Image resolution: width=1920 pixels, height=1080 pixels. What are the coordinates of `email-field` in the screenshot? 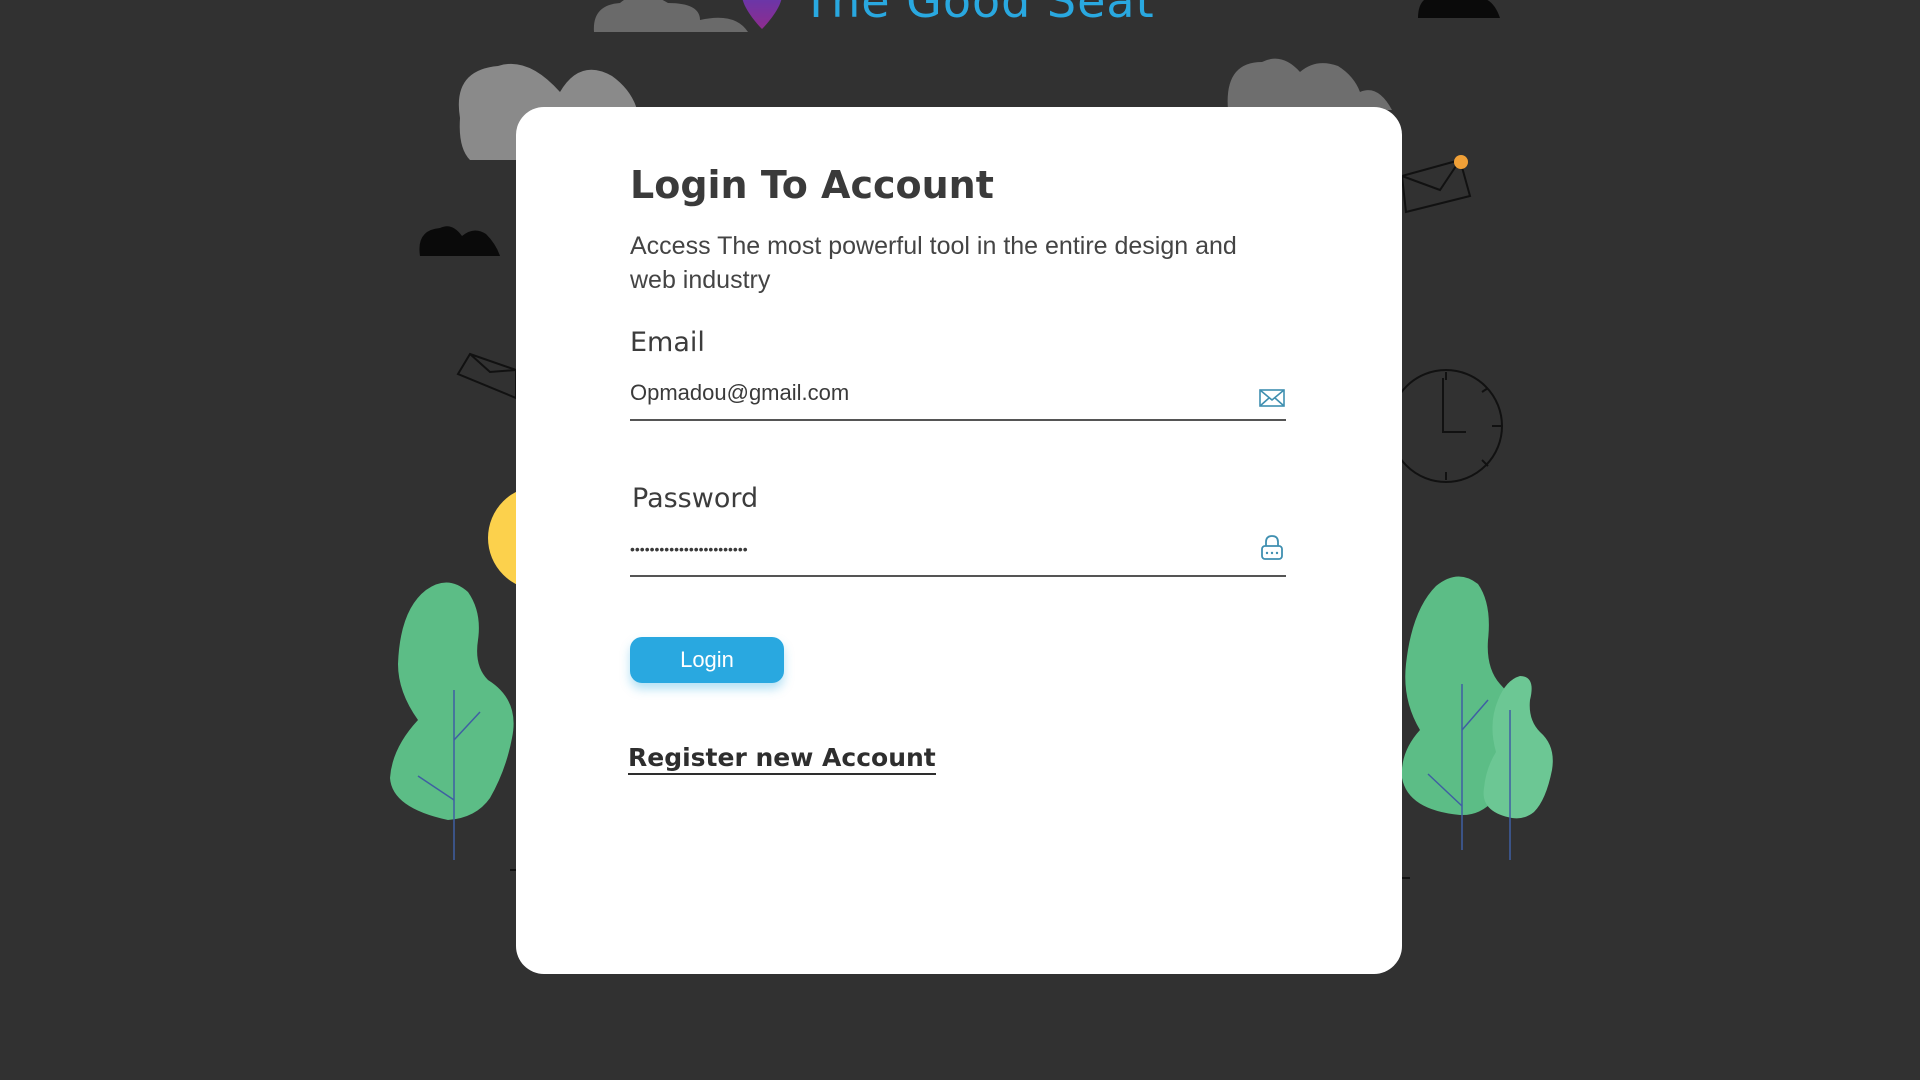 It's located at (958, 396).